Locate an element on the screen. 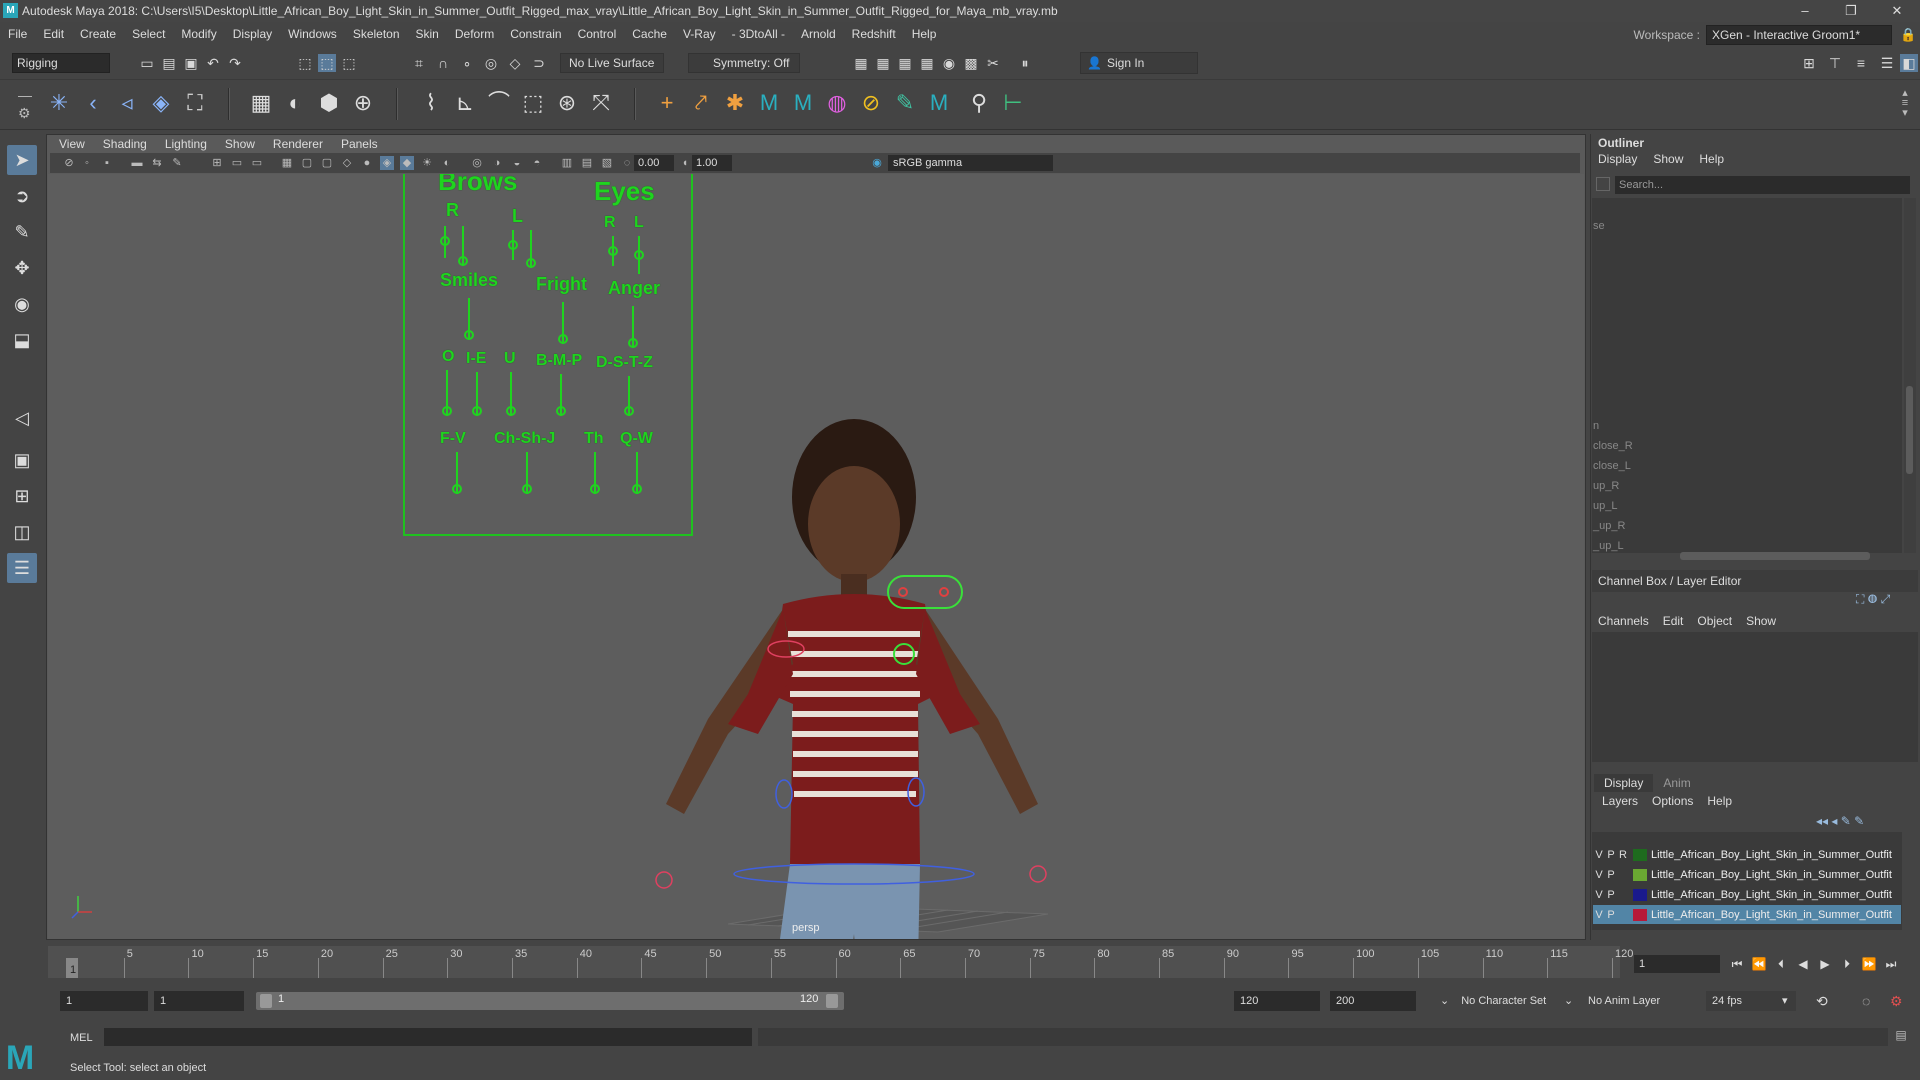 This screenshot has width=1920, height=1080. menu-select: Select is located at coordinates (148, 34).